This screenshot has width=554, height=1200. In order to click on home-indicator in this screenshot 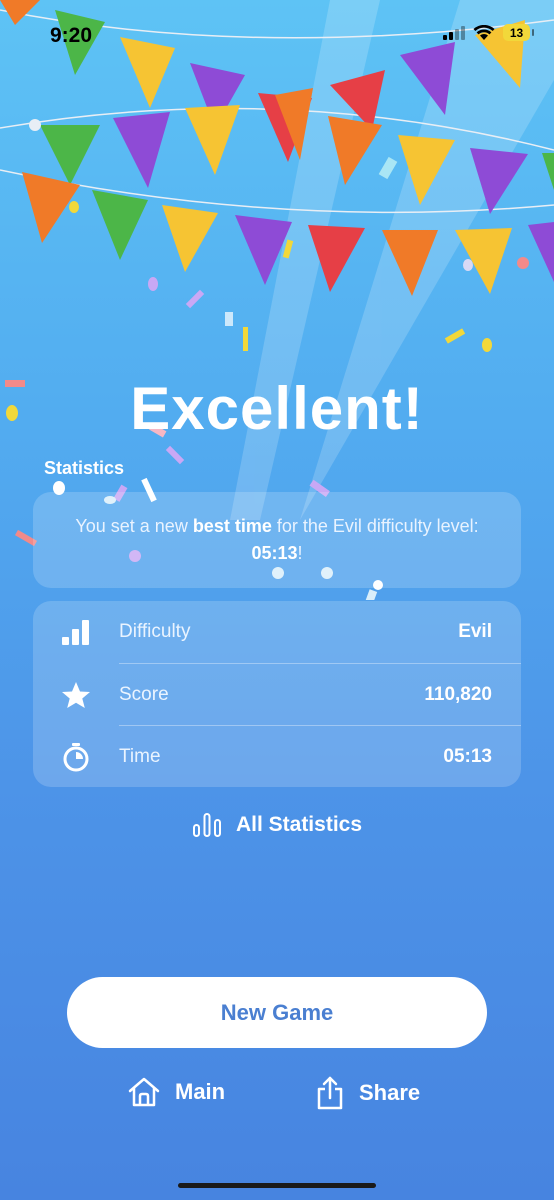, I will do `click(277, 1185)`.